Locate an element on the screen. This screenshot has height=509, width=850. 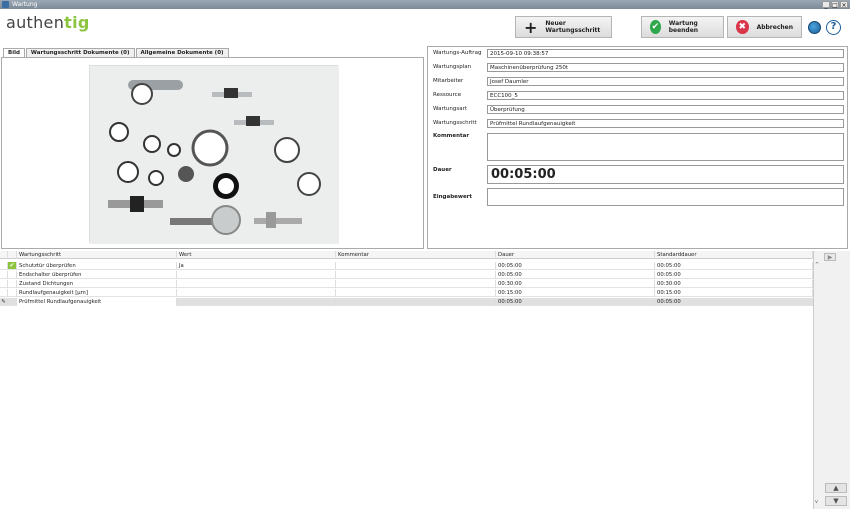
resource-field: ECC100_5 is located at coordinates (665, 95).